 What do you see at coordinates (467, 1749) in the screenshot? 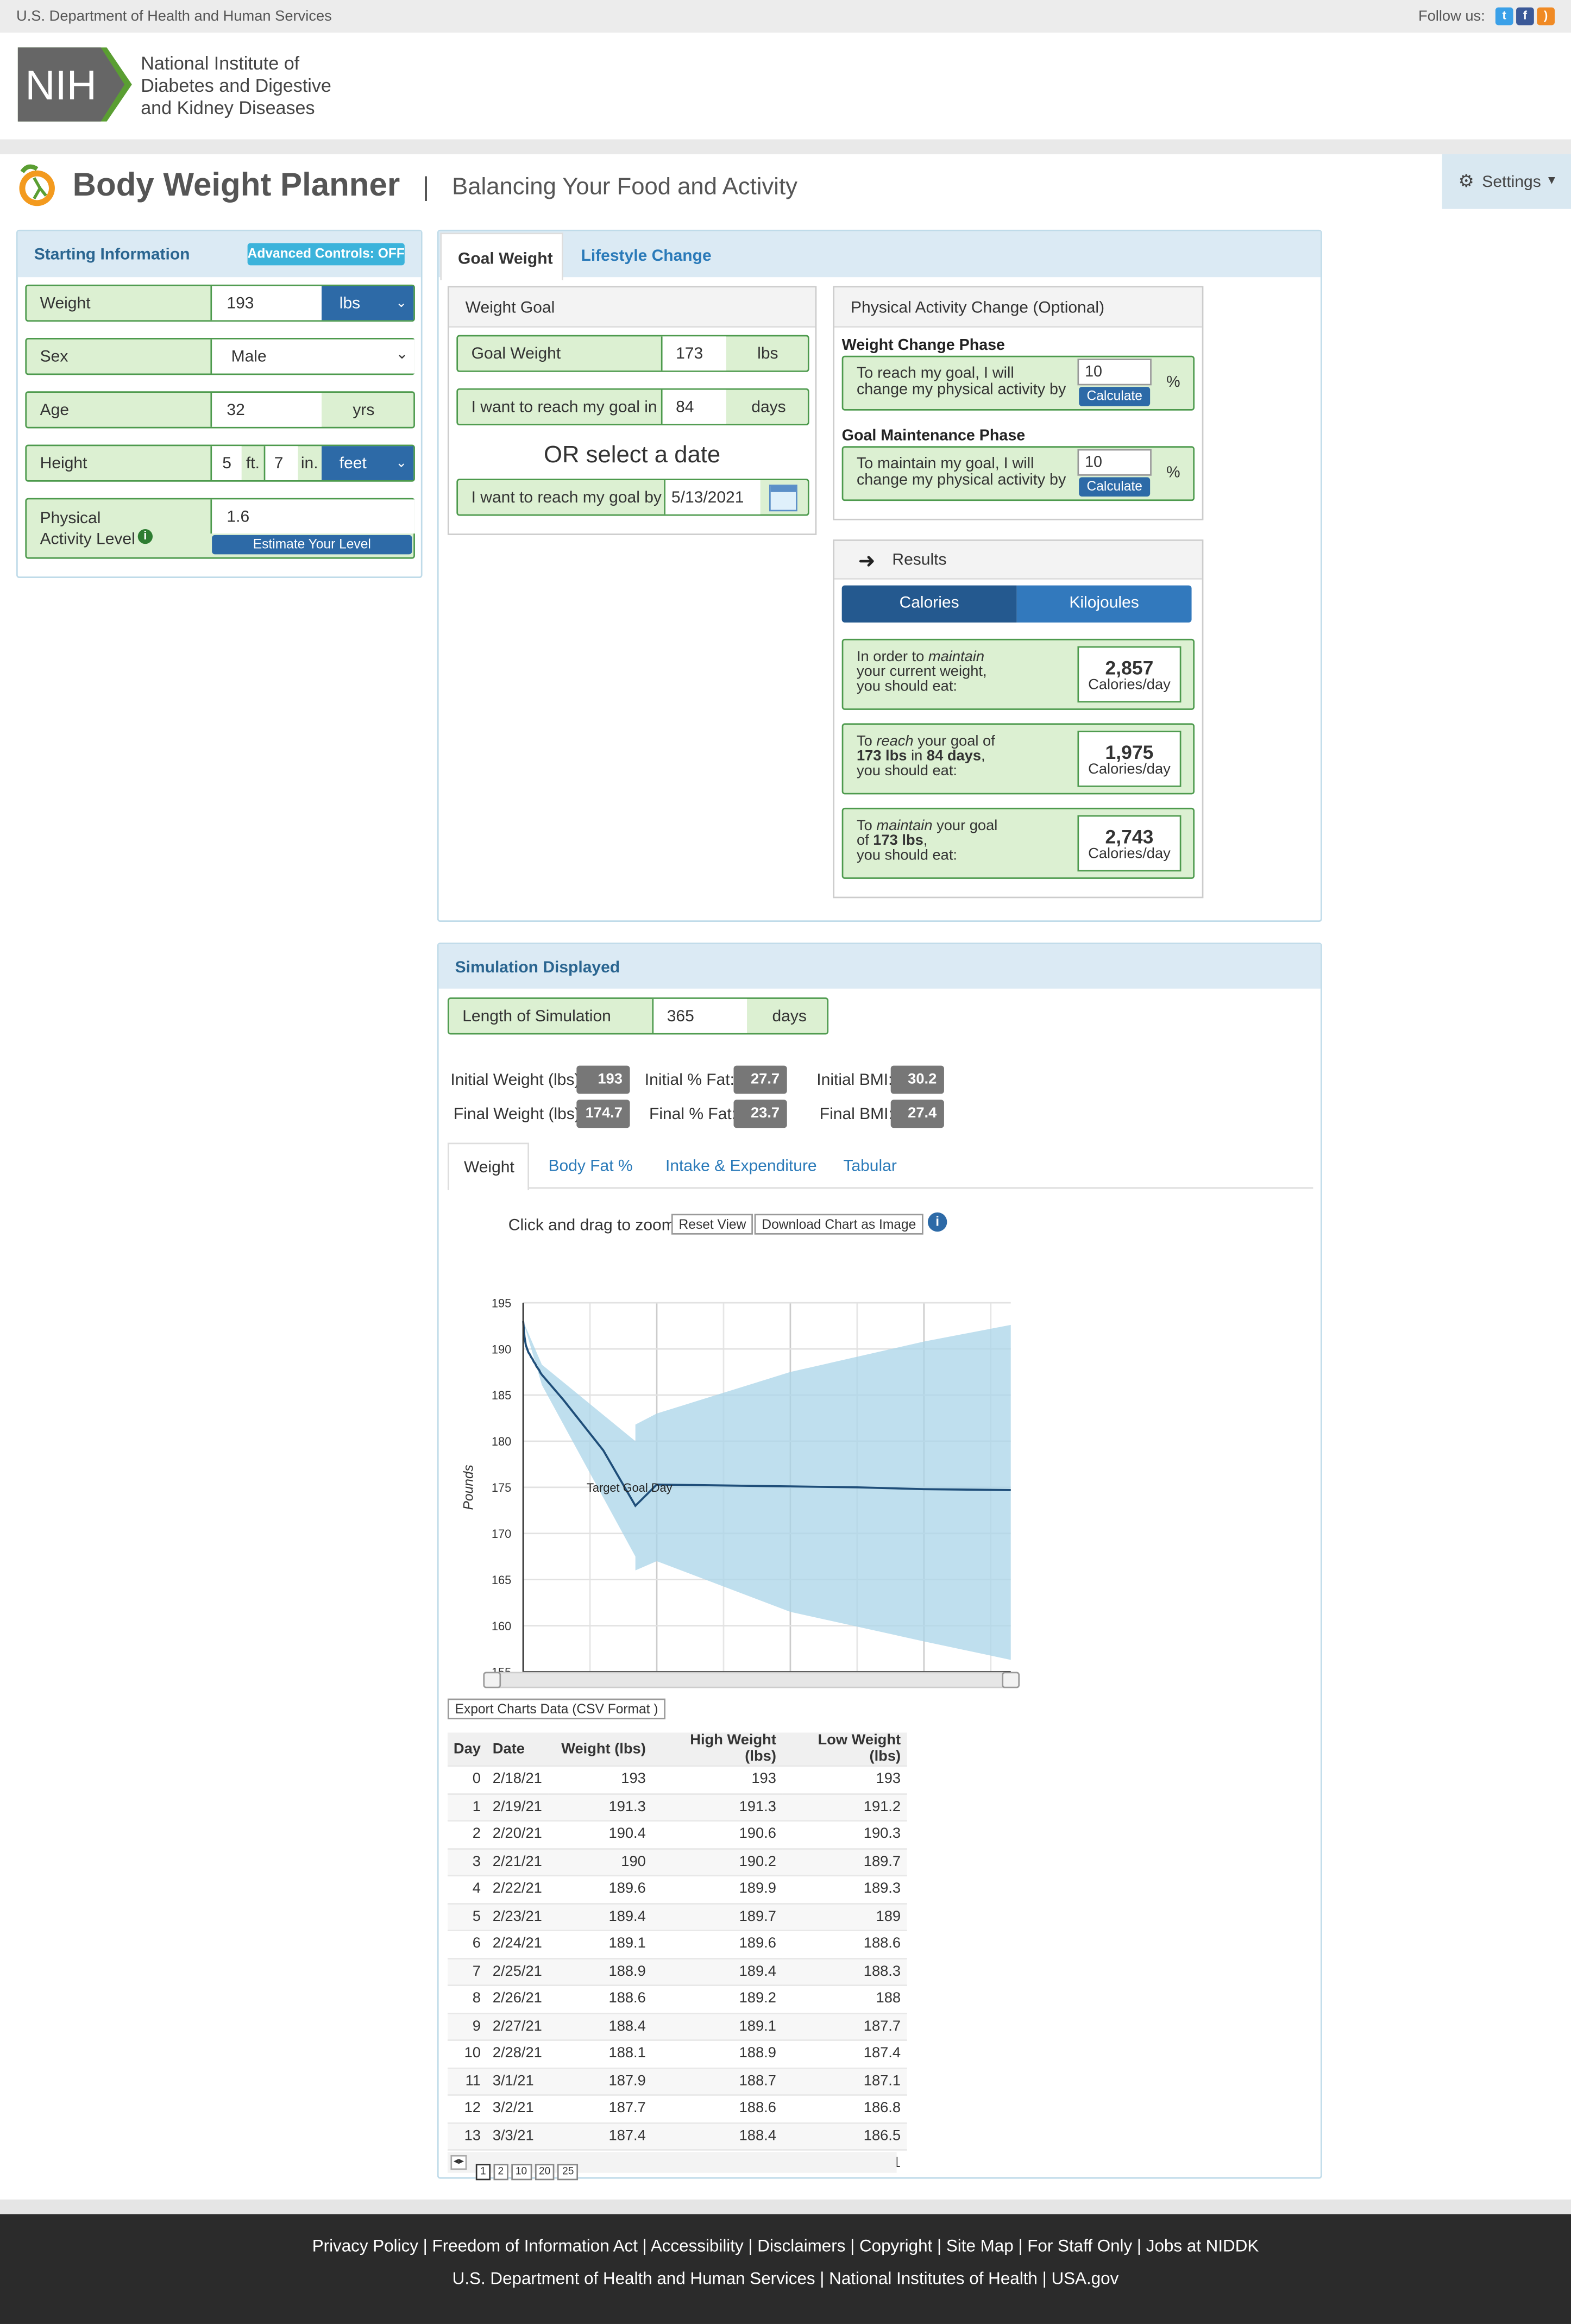
I see `table-header-cell: Day` at bounding box center [467, 1749].